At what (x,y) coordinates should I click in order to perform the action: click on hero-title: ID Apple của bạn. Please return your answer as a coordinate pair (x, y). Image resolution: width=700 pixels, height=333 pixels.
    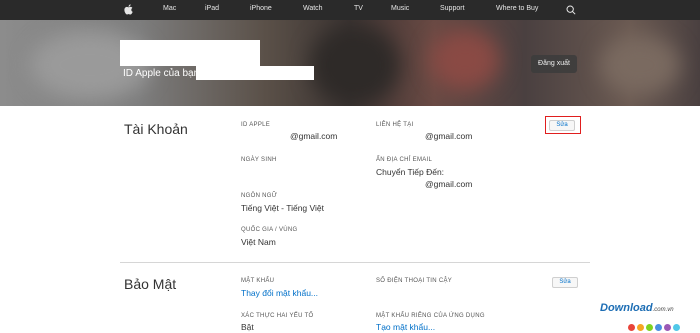
    Looking at the image, I should click on (161, 73).